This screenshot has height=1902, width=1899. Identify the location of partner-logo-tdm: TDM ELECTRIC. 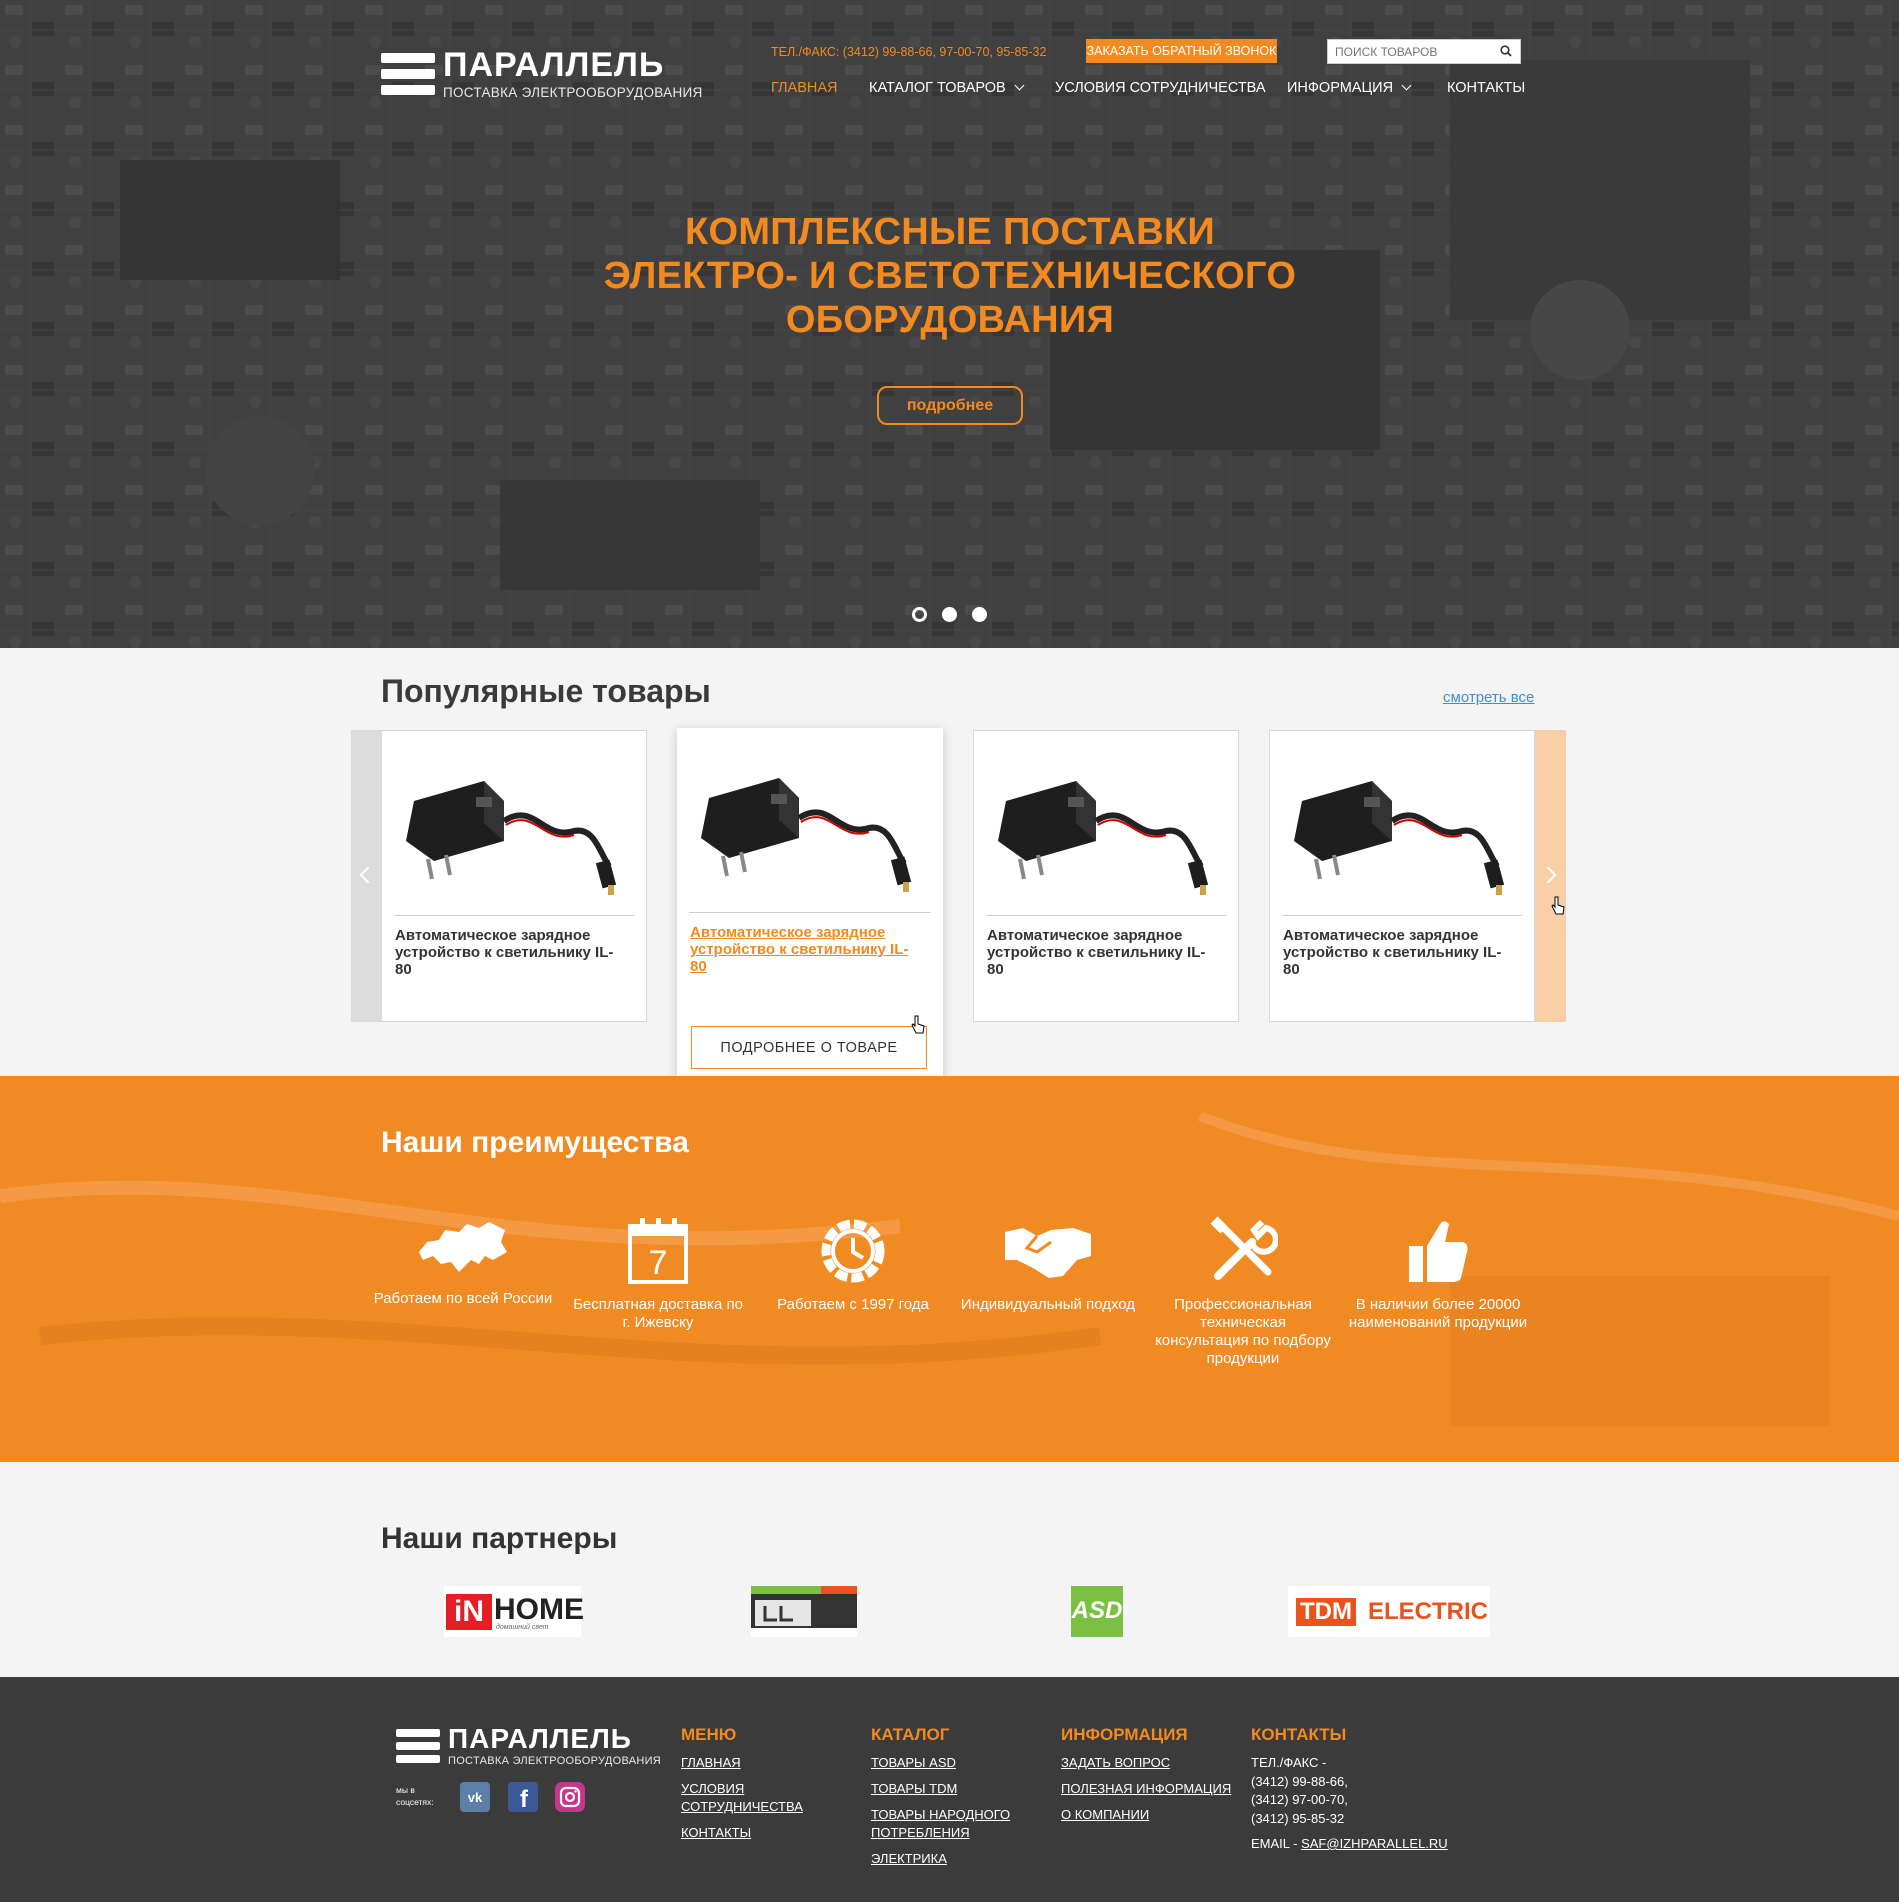
(1389, 1611).